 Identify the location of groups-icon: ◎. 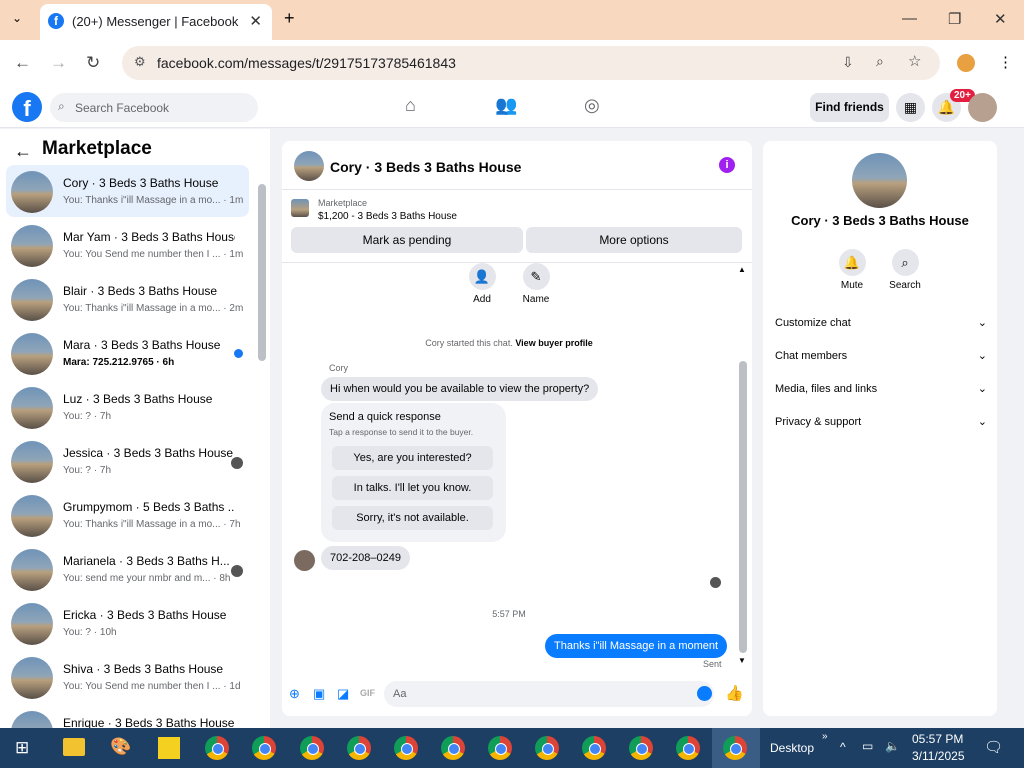
(592, 105).